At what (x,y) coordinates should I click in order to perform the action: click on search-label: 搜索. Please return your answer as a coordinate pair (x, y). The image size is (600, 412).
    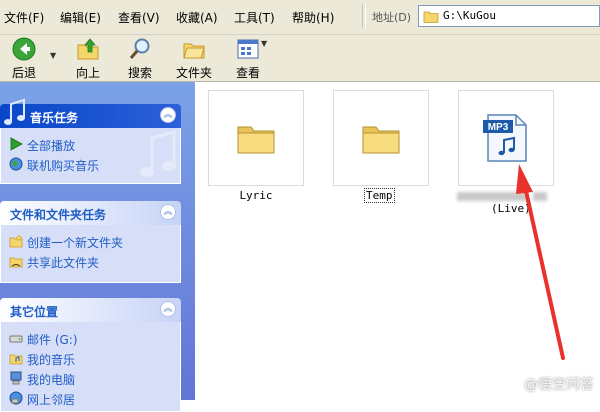
    Looking at the image, I should click on (139, 73).